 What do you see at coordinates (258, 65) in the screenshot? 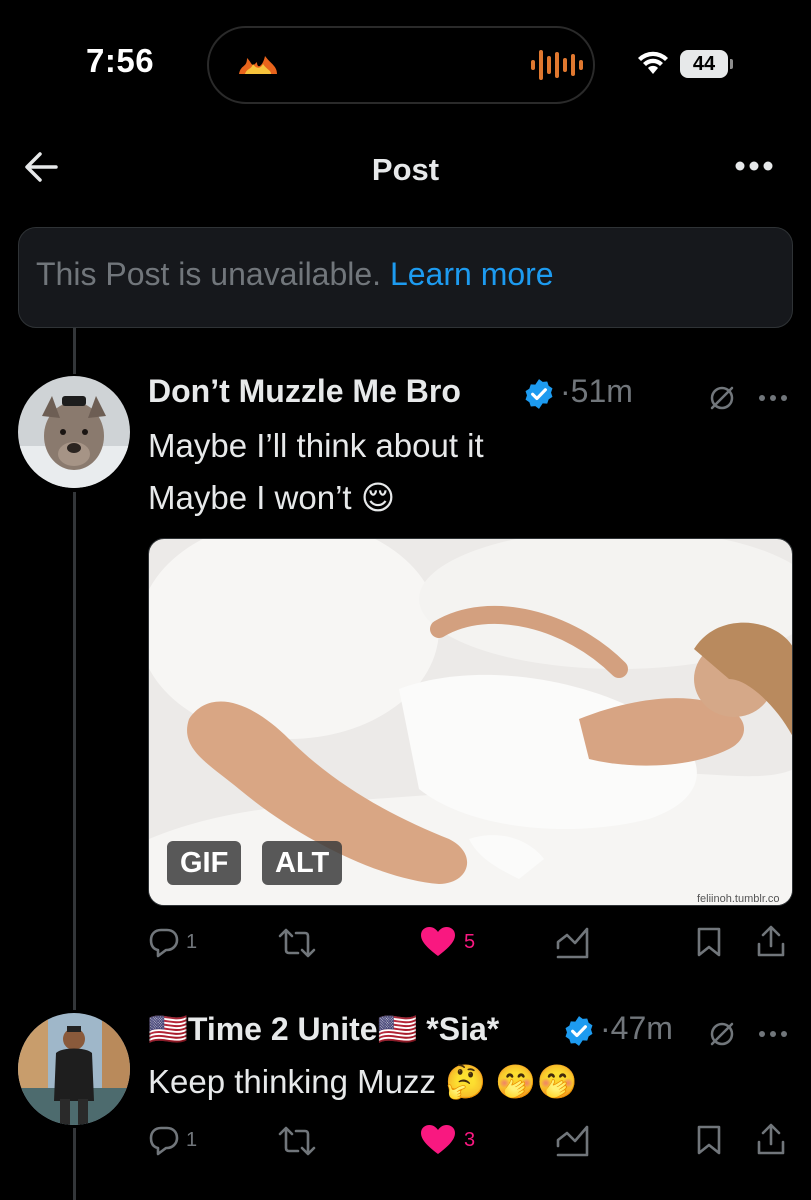
I see `fire-app-icon` at bounding box center [258, 65].